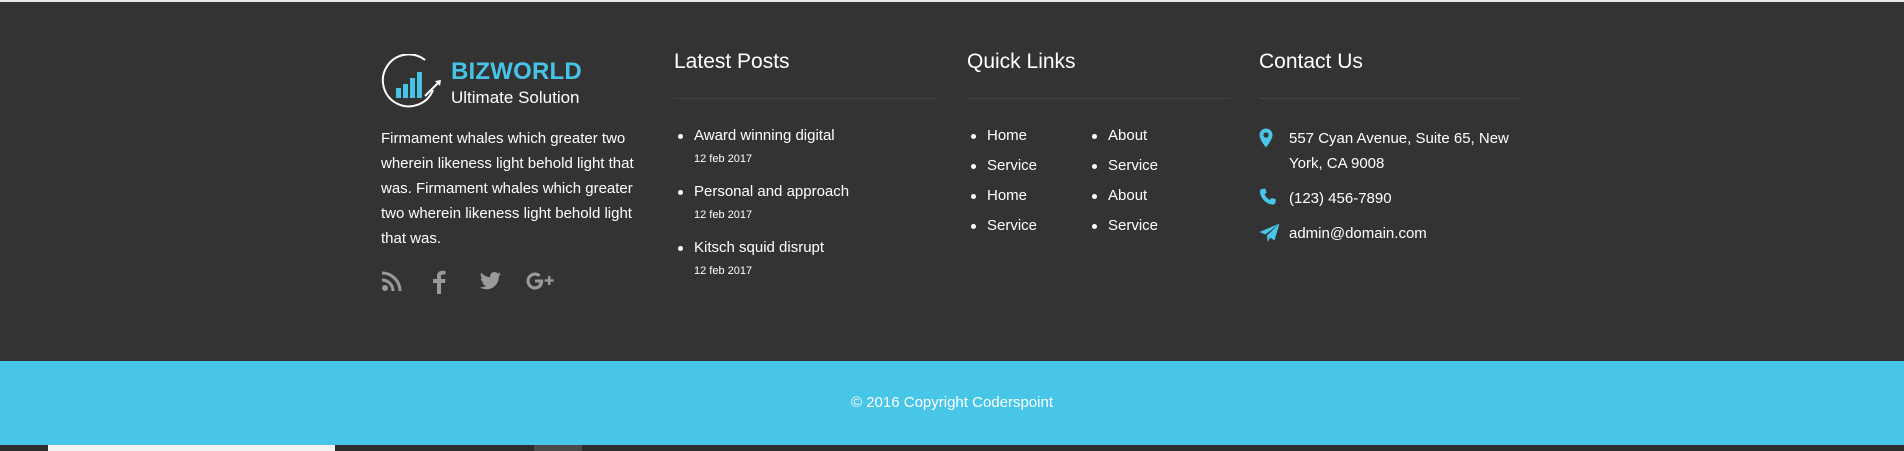 The height and width of the screenshot is (451, 1904). I want to click on list-item: Kitsch squid disrupt 12 feb 2017, so click(761, 266).